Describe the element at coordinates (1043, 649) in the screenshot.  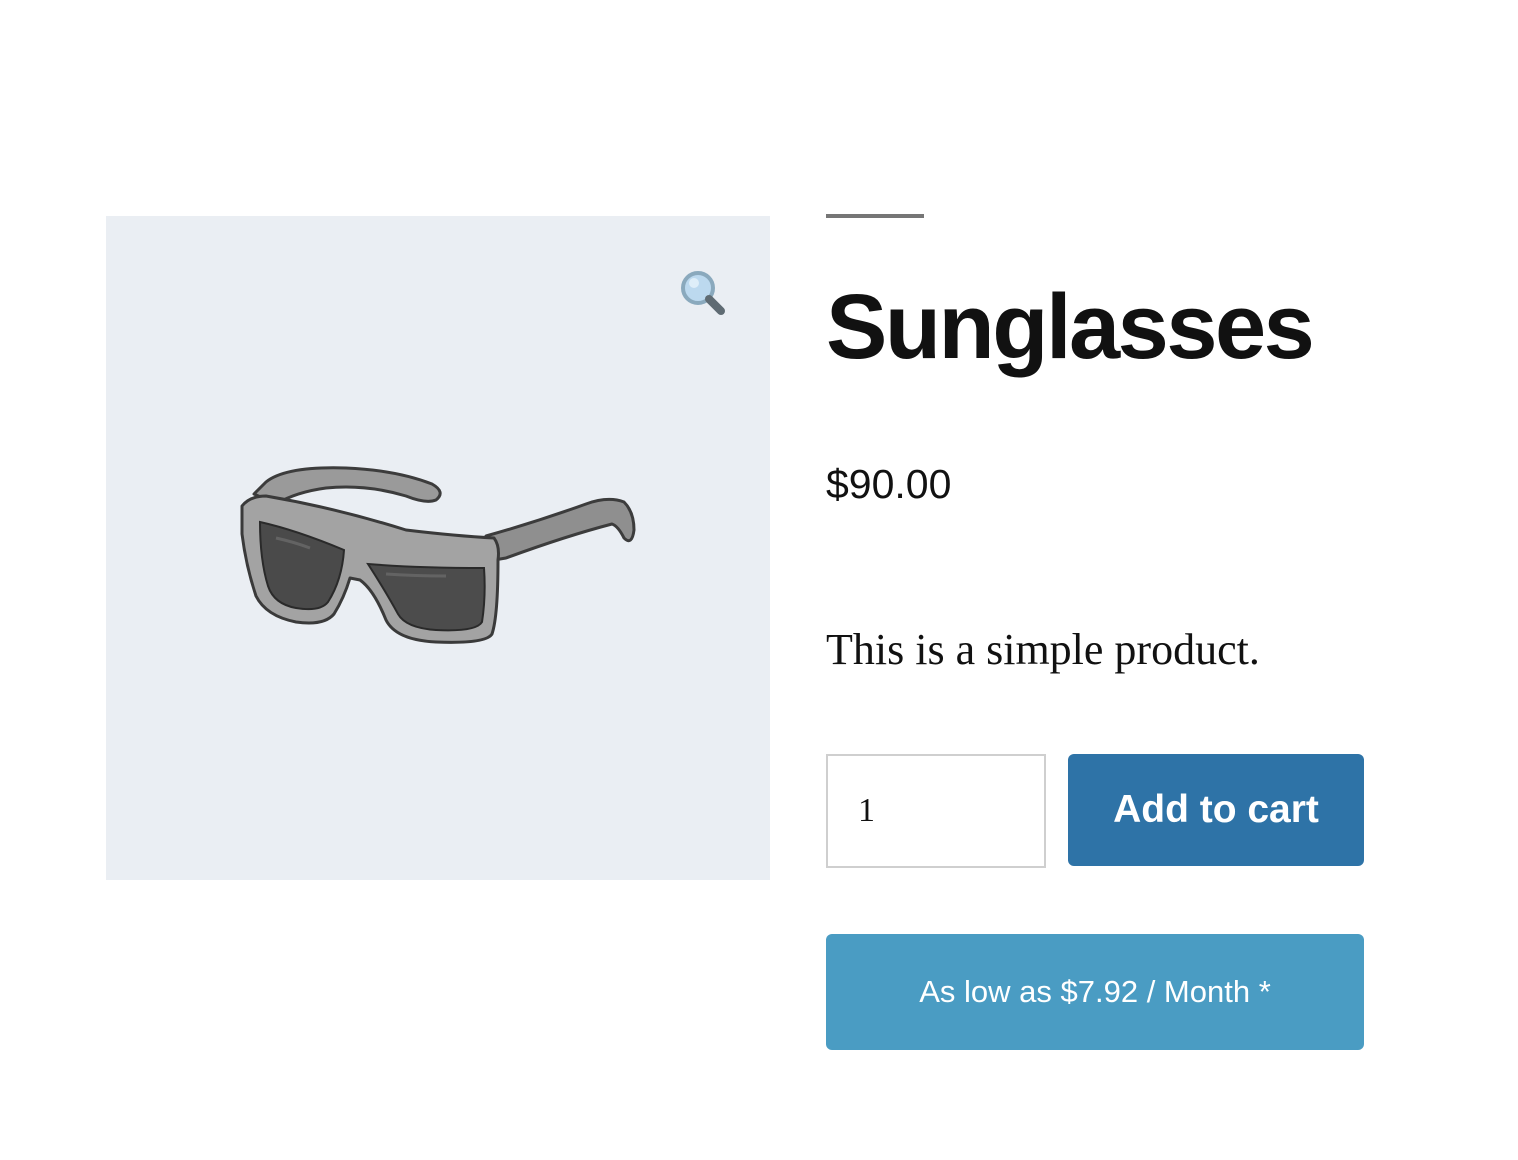
I see `product-description: This is a simple product.` at that location.